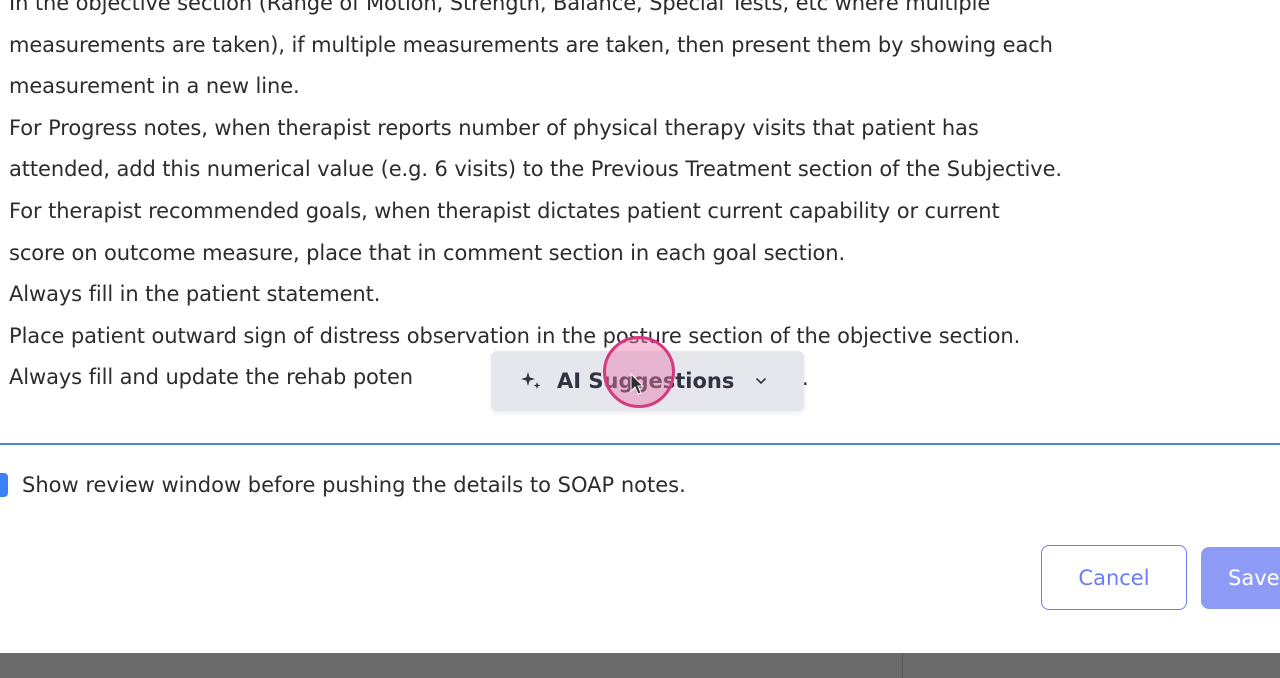 The width and height of the screenshot is (1280, 678). I want to click on input-divider, so click(640, 444).